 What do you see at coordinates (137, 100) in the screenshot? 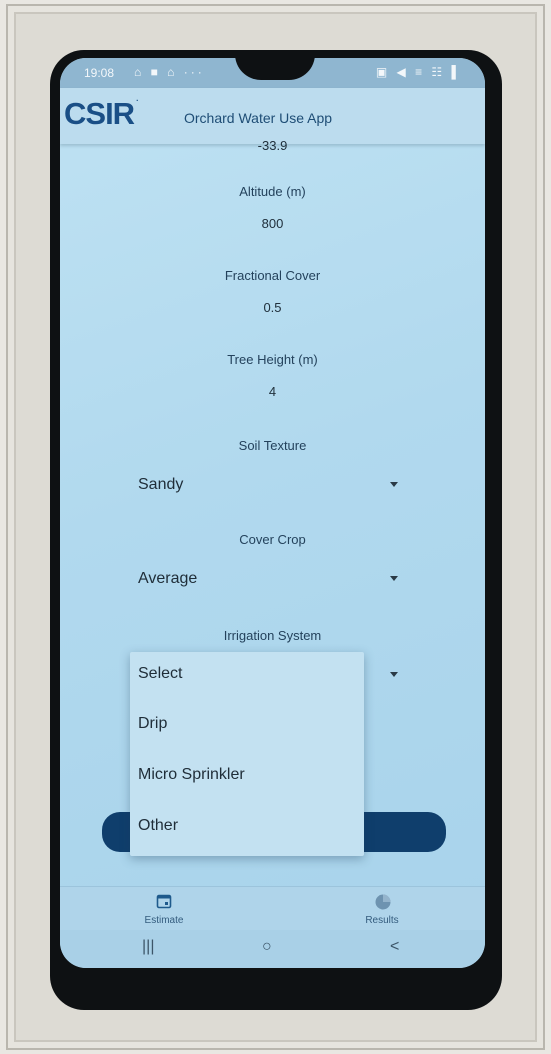
I see `logo-mark: ·` at bounding box center [137, 100].